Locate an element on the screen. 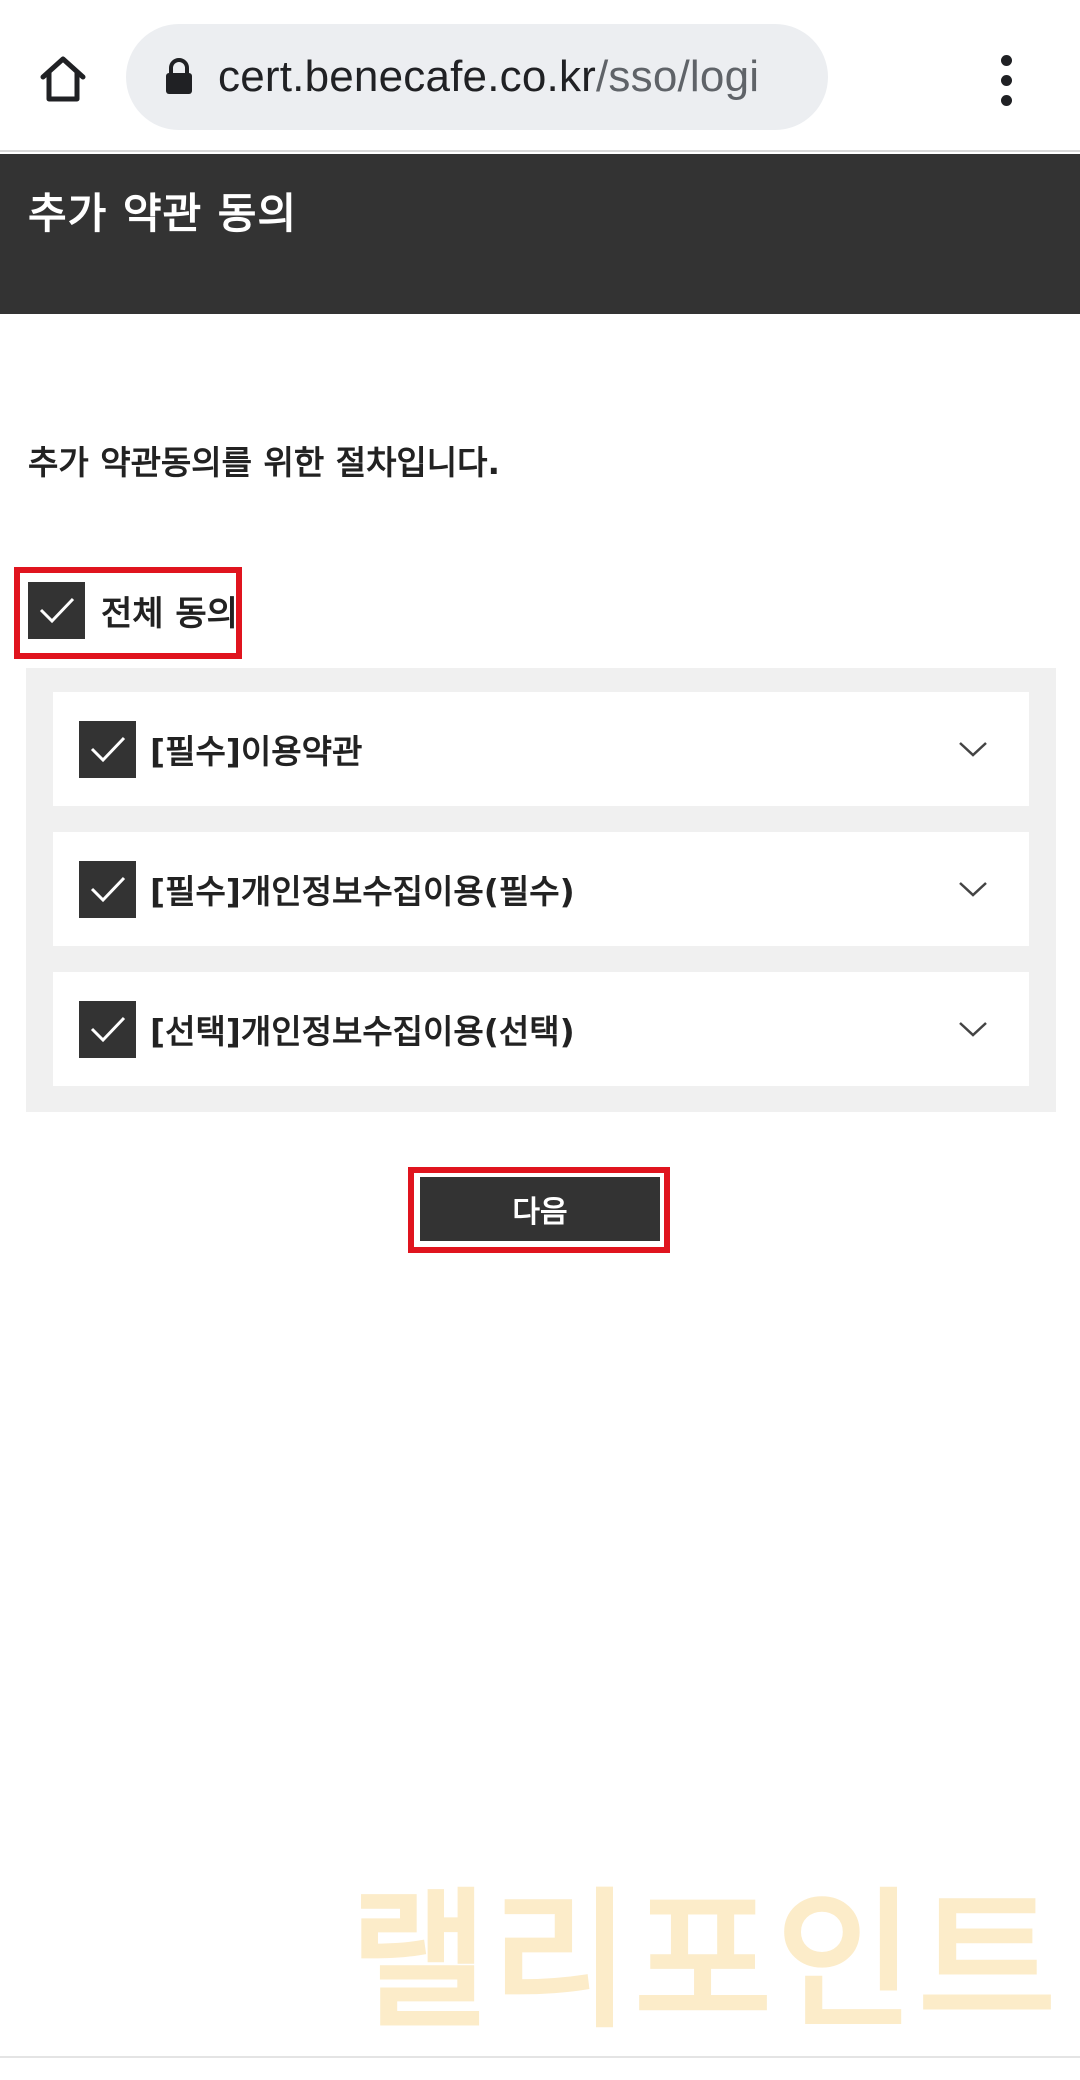 This screenshot has width=1080, height=2080. intro-text: 추가 약관동의를 위한 절차입니다. is located at coordinates (264, 462).